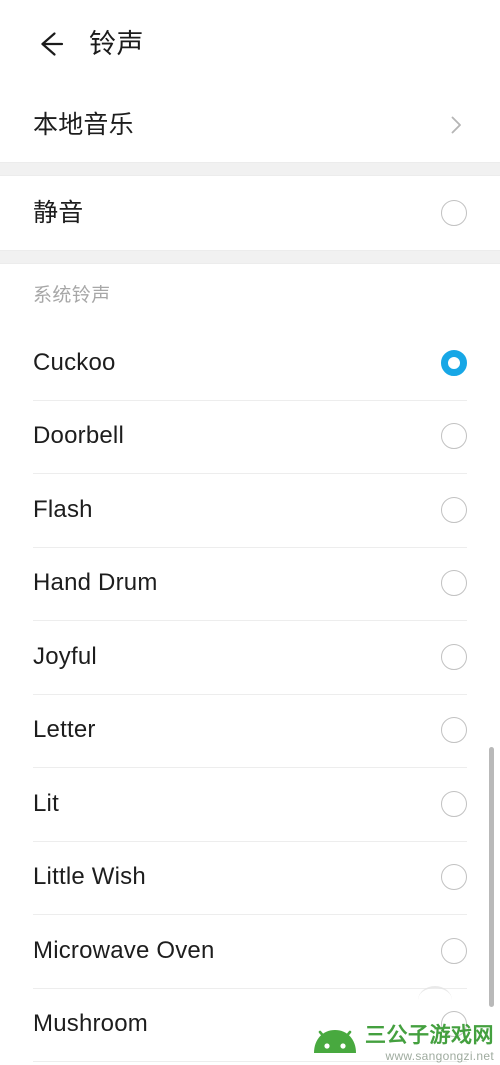  What do you see at coordinates (124, 950) in the screenshot?
I see `ringtone-name: Microwave Oven` at bounding box center [124, 950].